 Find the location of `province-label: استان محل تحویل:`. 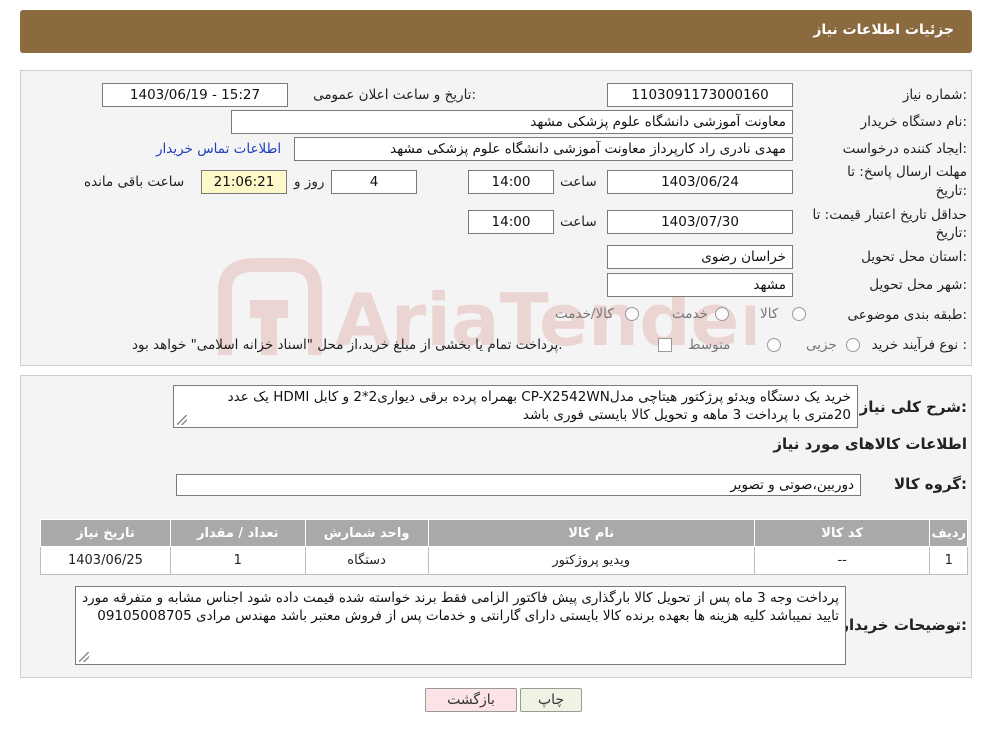

province-label: استان محل تحویل: is located at coordinates (914, 257).